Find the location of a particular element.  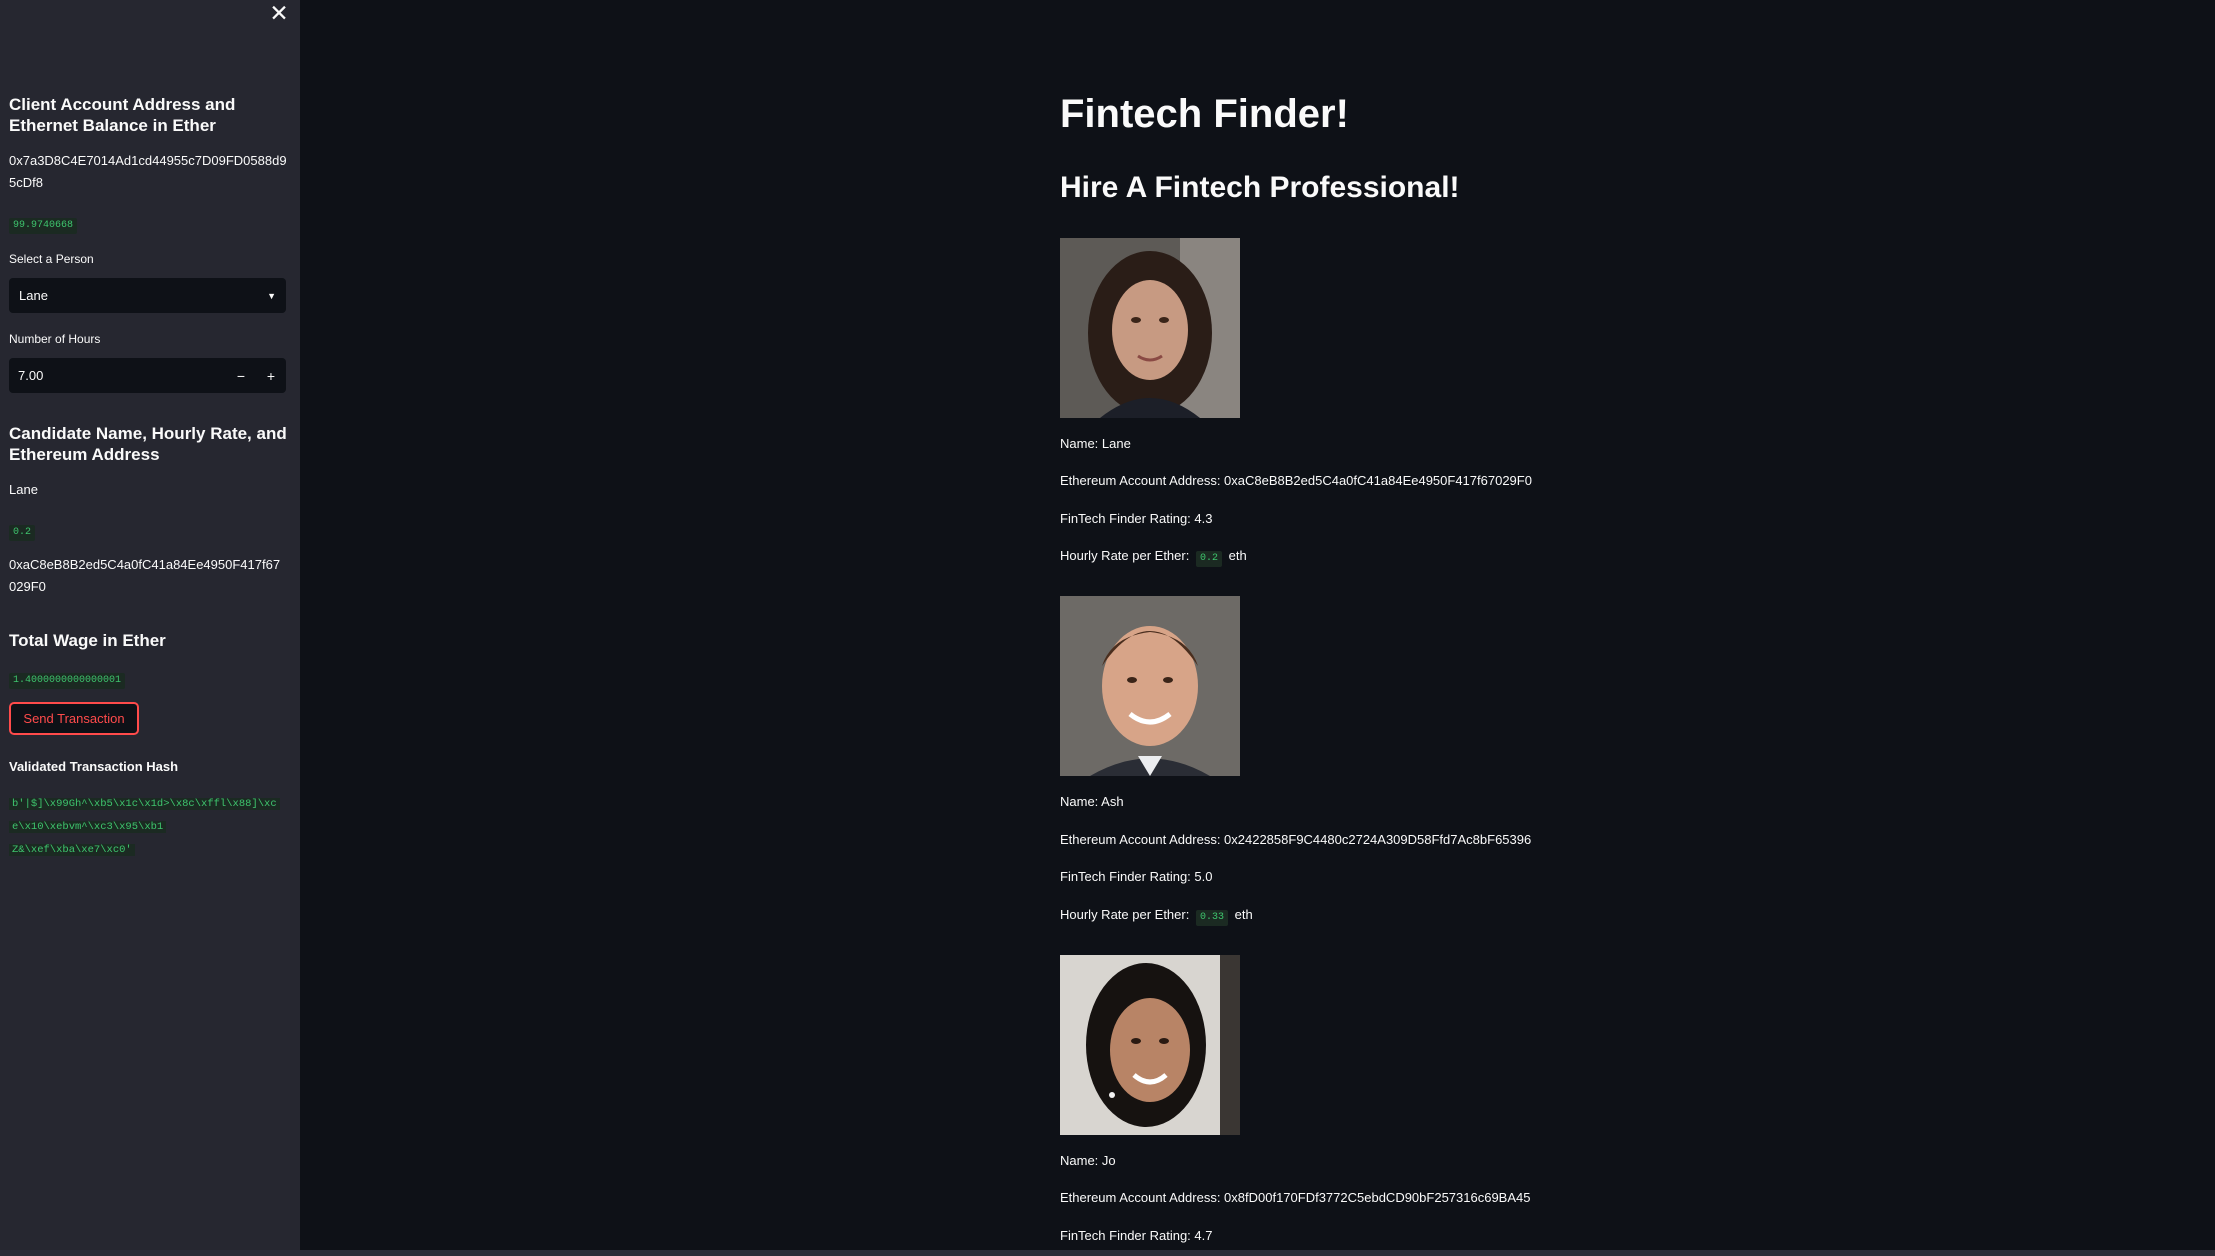

wage-value: 1.4000000000000001 is located at coordinates (67, 679).